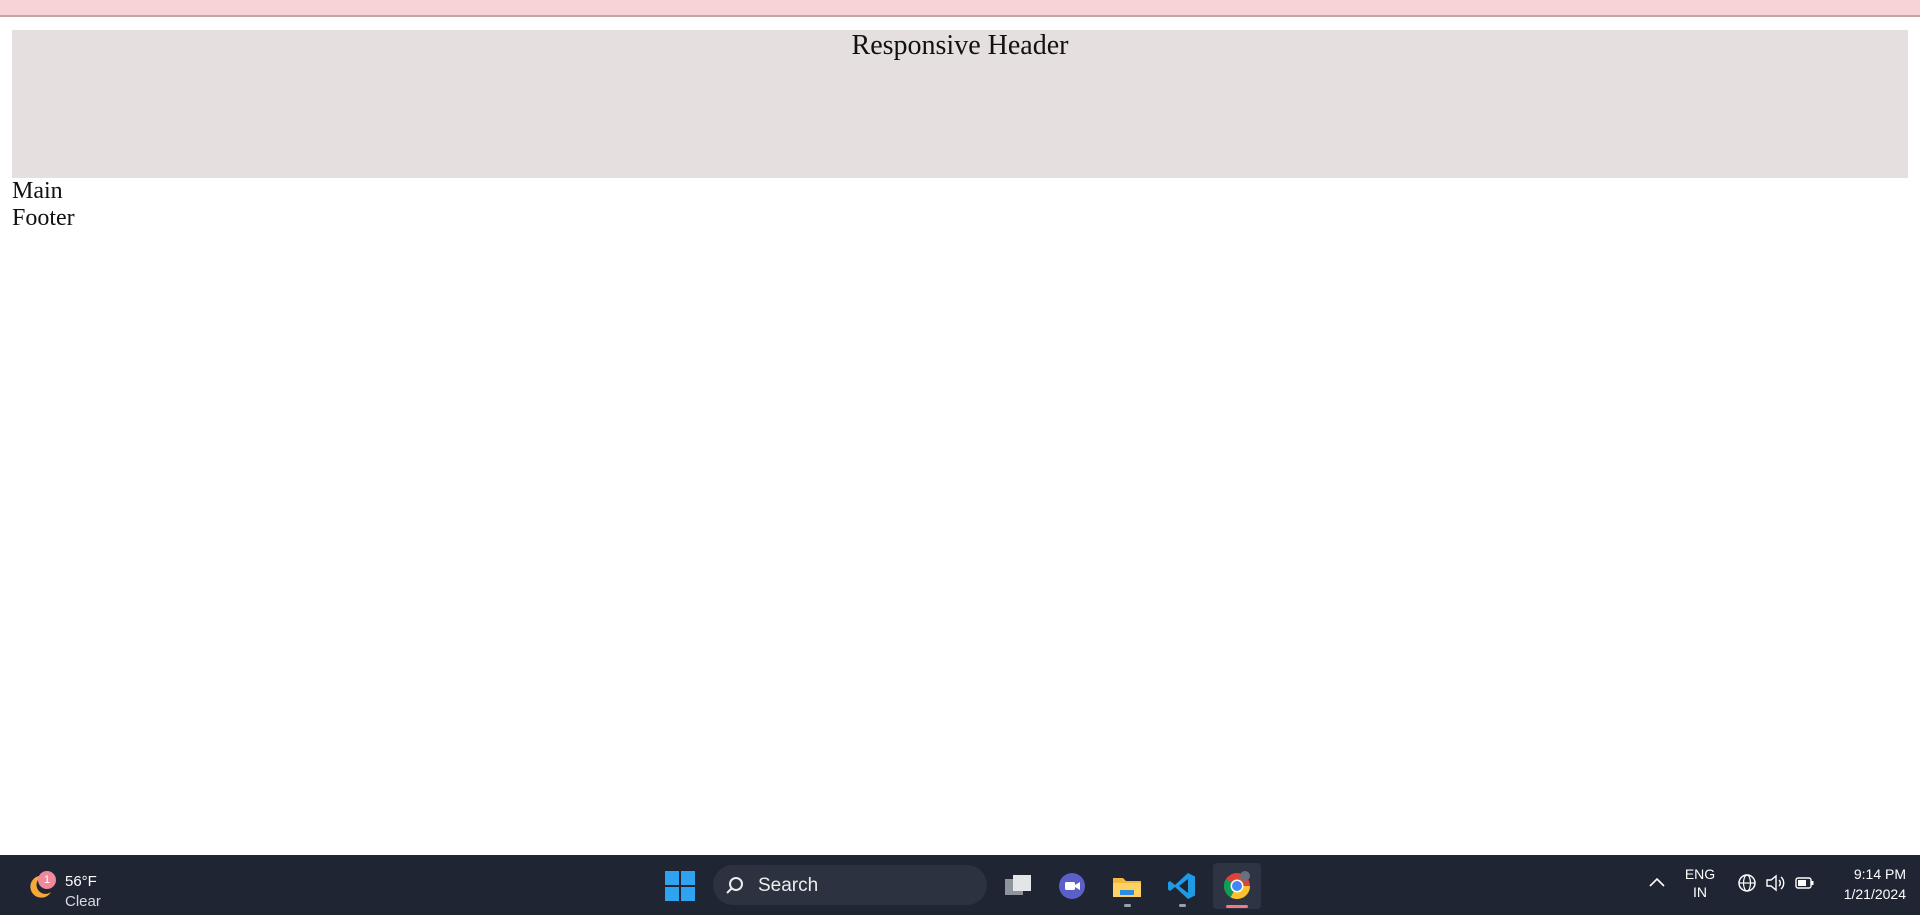 The height and width of the screenshot is (915, 1920). I want to click on browser-top-strip, so click(960, 8).